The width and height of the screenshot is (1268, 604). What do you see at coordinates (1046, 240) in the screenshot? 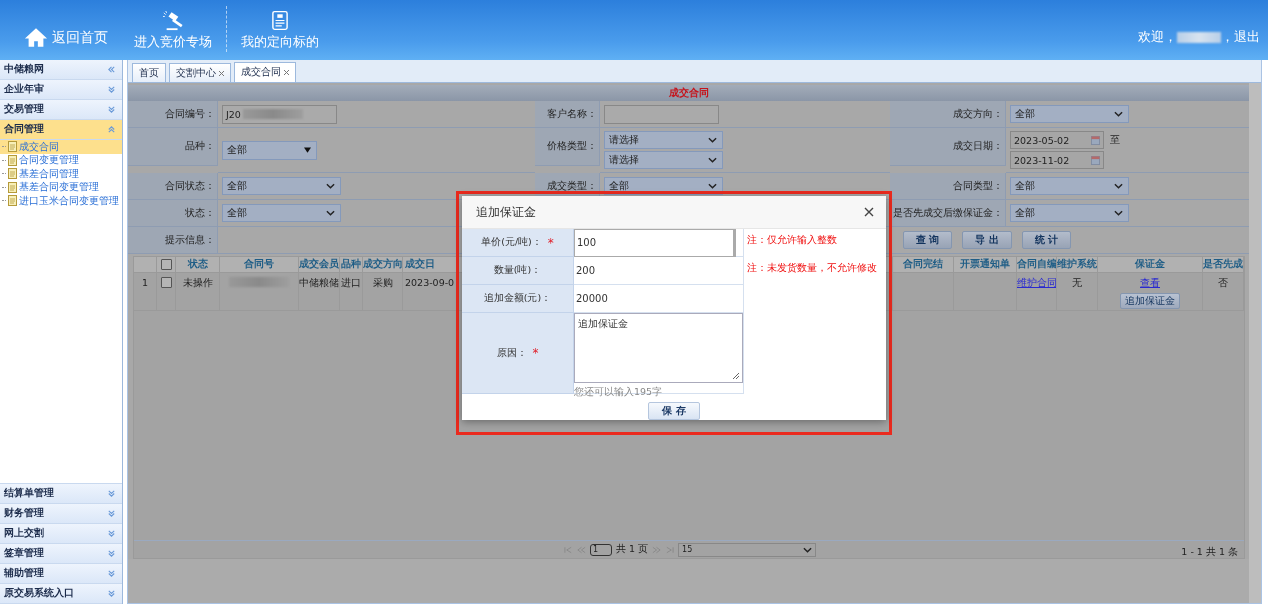
I see `action-button: 统 计` at bounding box center [1046, 240].